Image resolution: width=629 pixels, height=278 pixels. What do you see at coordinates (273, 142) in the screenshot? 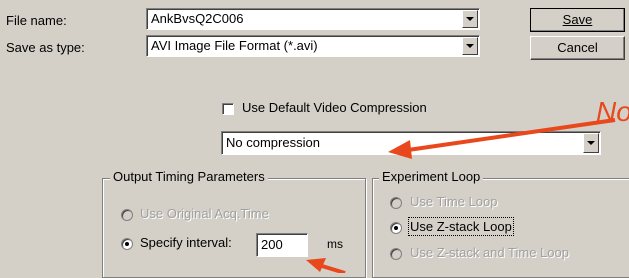
I see `compression-value: No compression` at bounding box center [273, 142].